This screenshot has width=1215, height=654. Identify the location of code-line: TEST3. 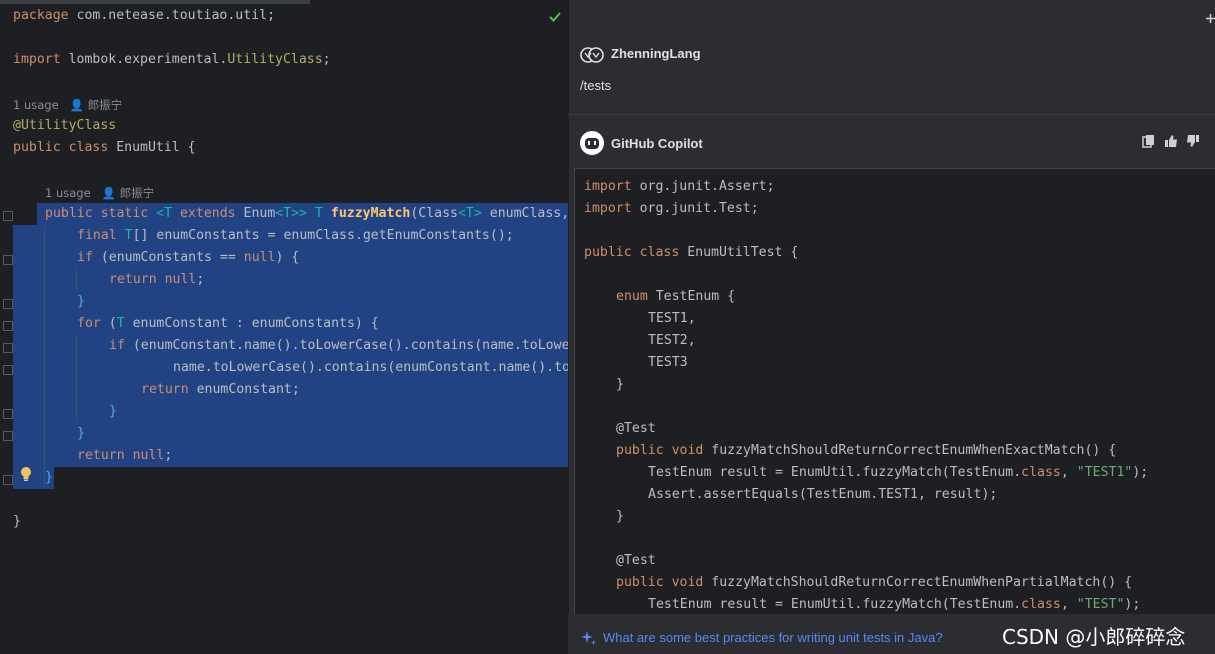
(668, 362).